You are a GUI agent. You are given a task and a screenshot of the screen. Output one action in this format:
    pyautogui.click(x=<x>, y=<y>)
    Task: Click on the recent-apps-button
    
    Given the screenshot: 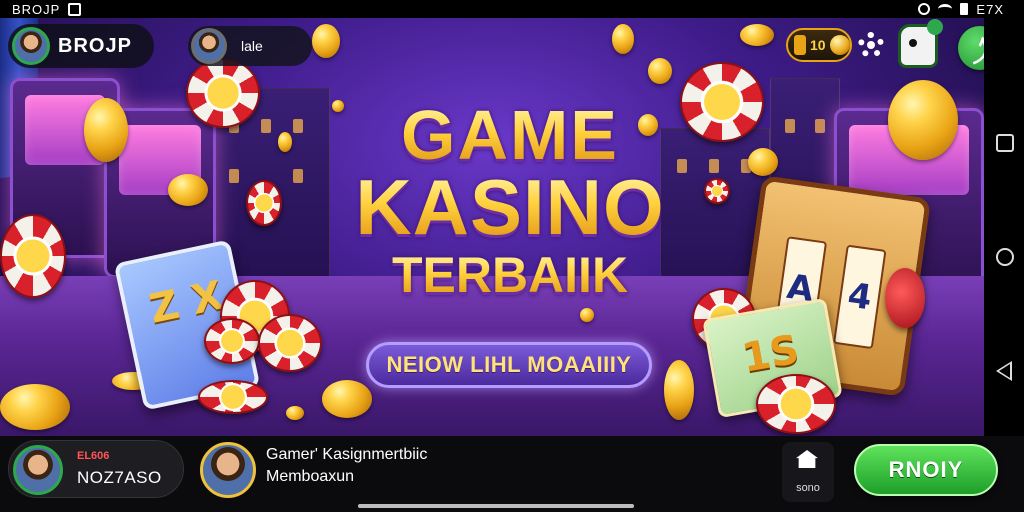 What is the action you would take?
    pyautogui.click(x=1005, y=143)
    